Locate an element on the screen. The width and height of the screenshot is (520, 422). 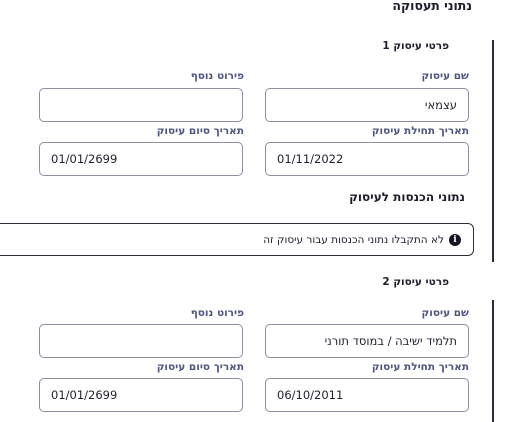
business-2-title: פרטי עיסוק 2 is located at coordinates (415, 282).